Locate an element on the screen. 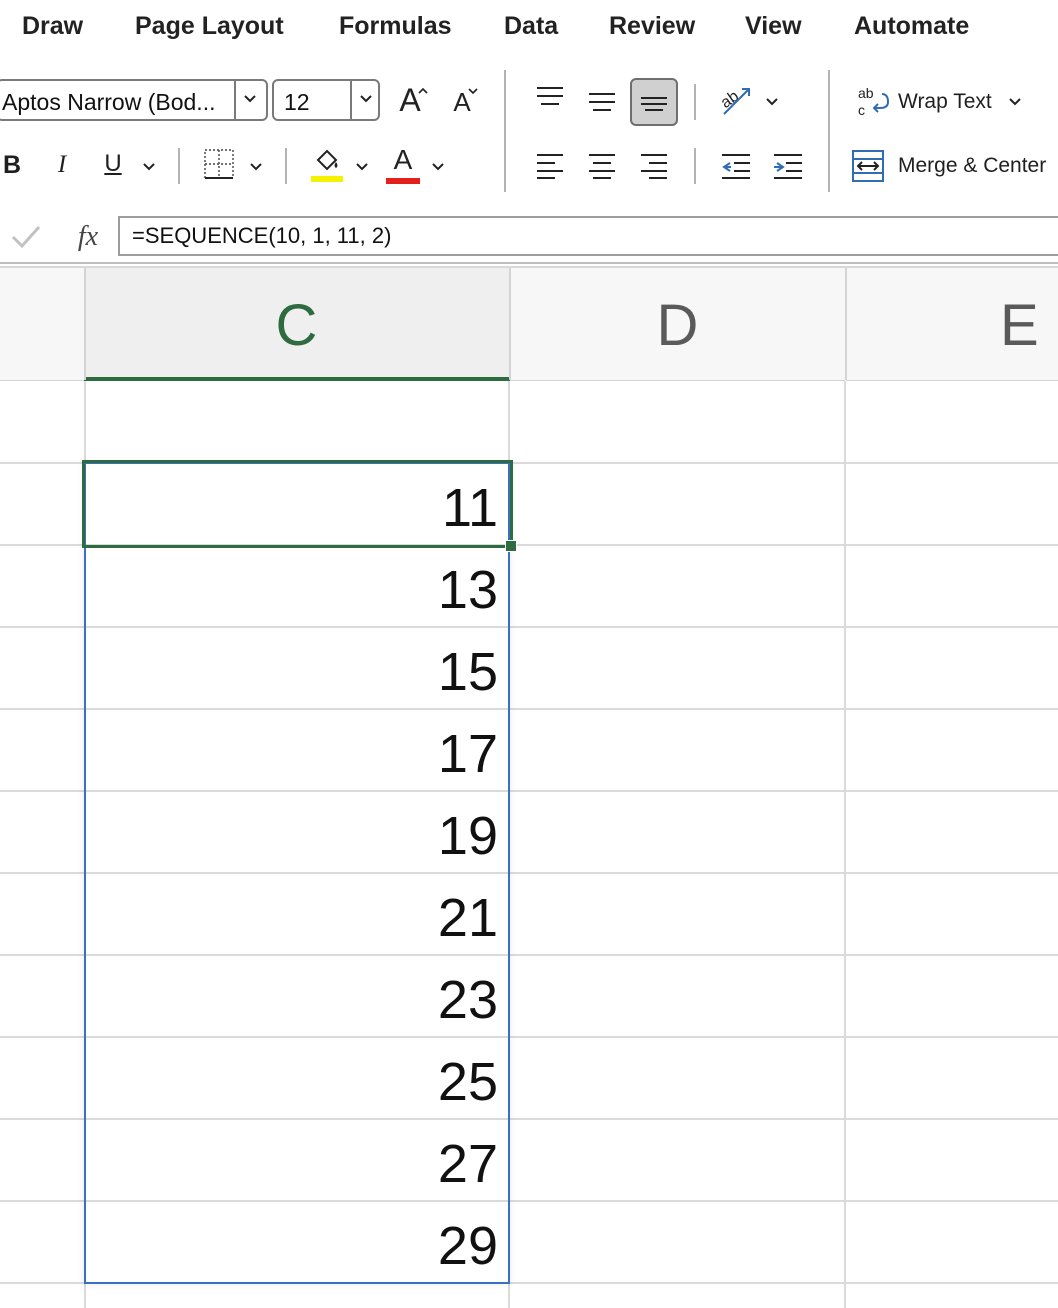 This screenshot has height=1308, width=1058. font-color-swatch is located at coordinates (403, 181).